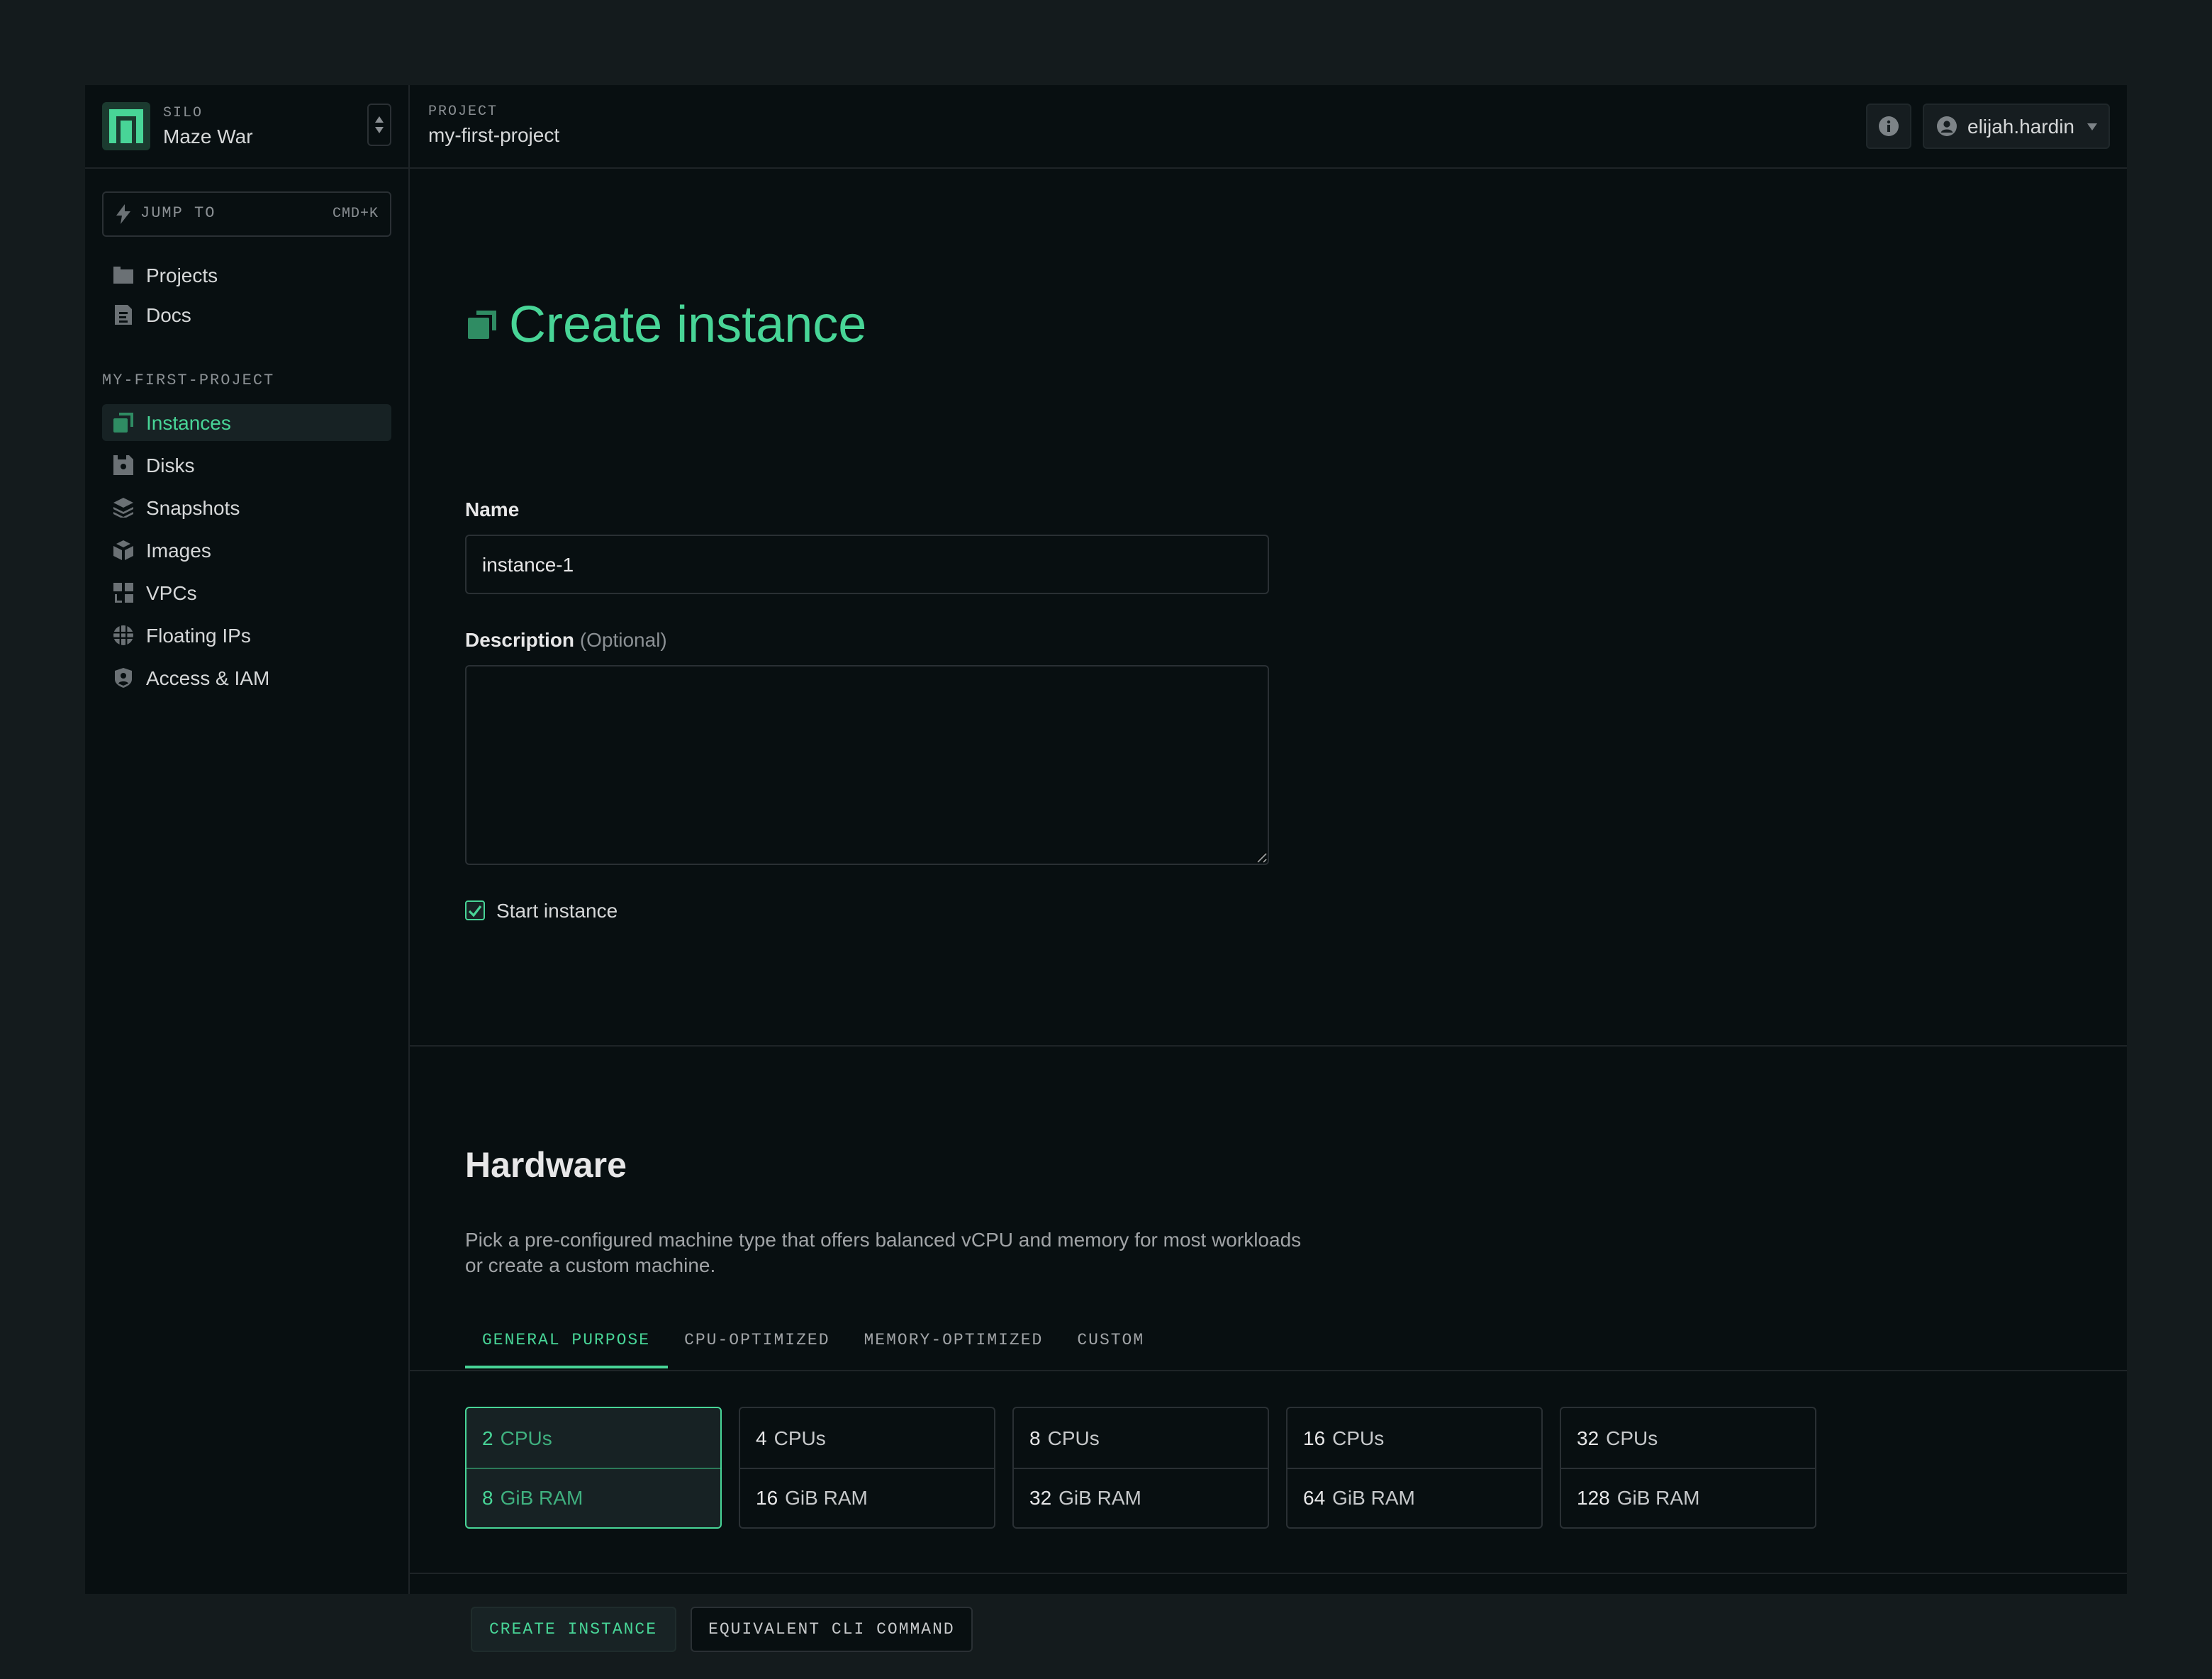 The width and height of the screenshot is (2212, 1679). Describe the element at coordinates (247, 275) in the screenshot. I see `sidebar-item-projects: Projects` at that location.